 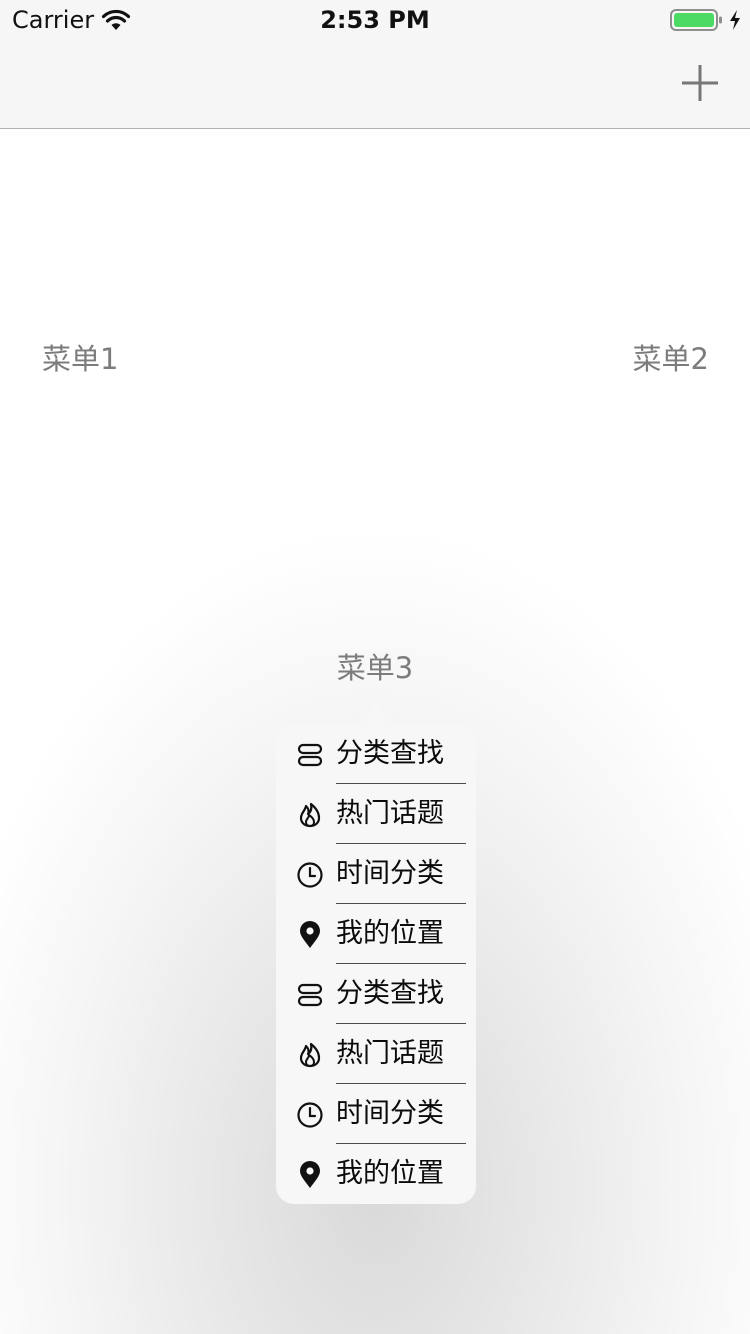 I want to click on menu2-button: 菜单2, so click(x=671, y=359).